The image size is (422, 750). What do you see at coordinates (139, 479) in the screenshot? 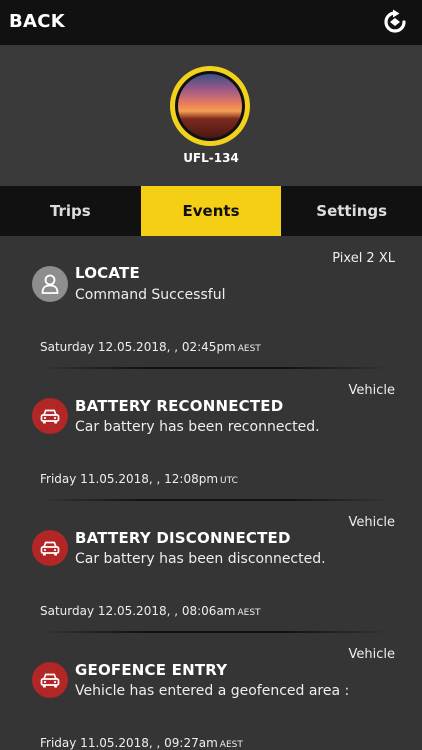
I see `event-date: Friday 11.05.2018, , 12:08pm UTC` at bounding box center [139, 479].